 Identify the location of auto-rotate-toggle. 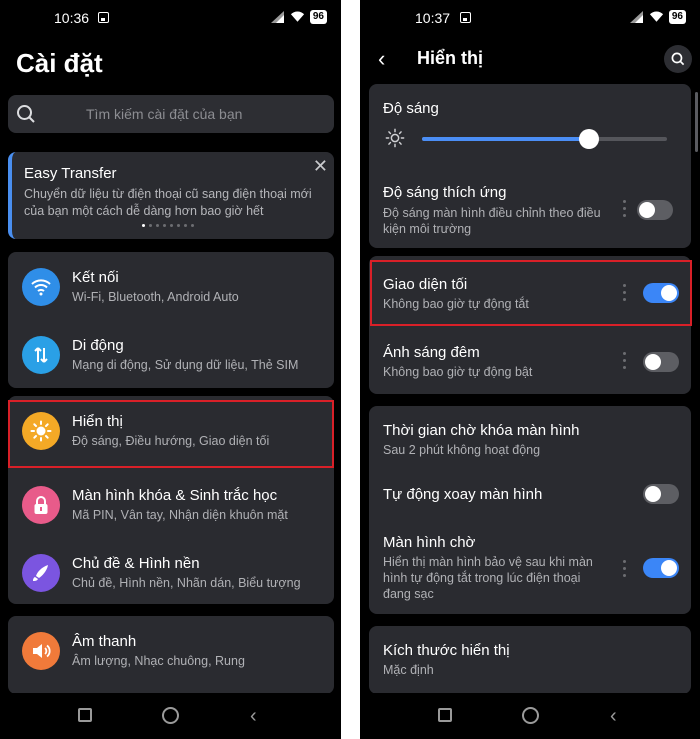
(661, 494).